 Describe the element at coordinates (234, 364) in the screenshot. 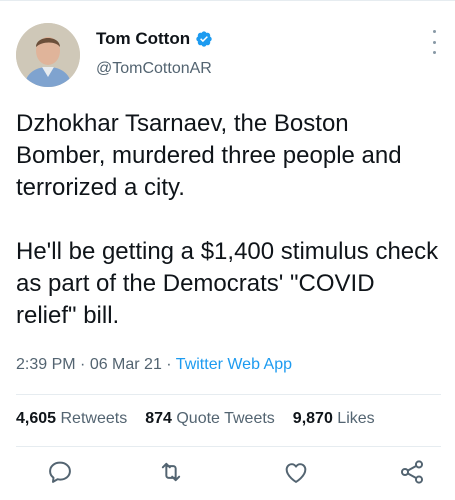

I see `tweet-source: Twitter Web App` at that location.